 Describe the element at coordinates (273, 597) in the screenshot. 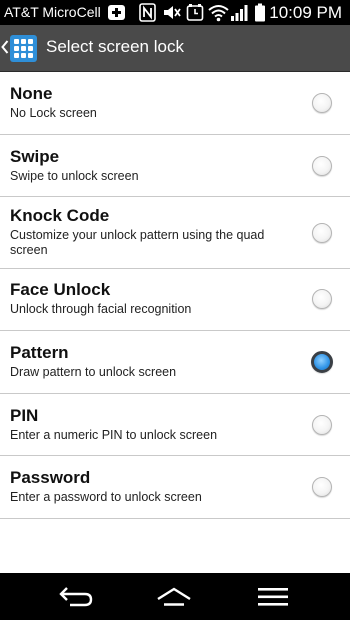

I see `menu-icon` at that location.